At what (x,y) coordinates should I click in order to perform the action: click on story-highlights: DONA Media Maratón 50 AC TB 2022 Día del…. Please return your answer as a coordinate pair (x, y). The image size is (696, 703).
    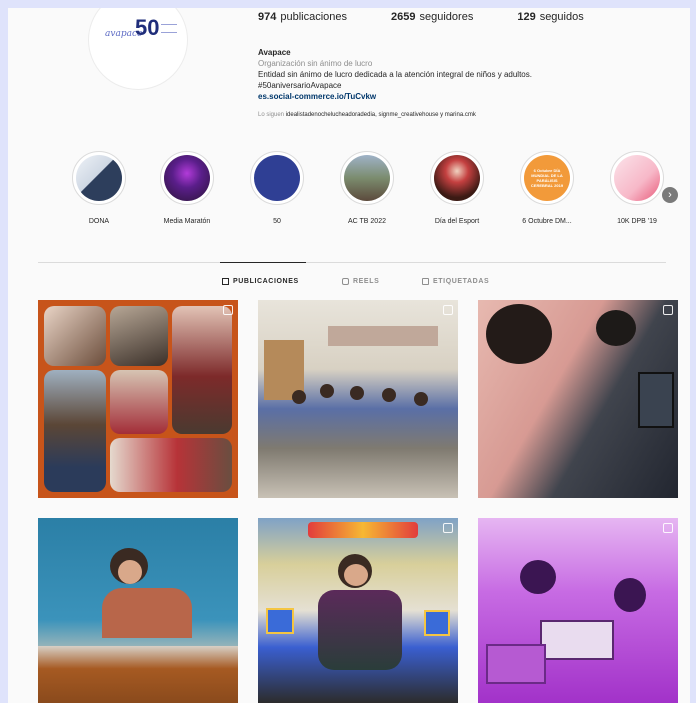
    Looking at the image, I should click on (374, 196).